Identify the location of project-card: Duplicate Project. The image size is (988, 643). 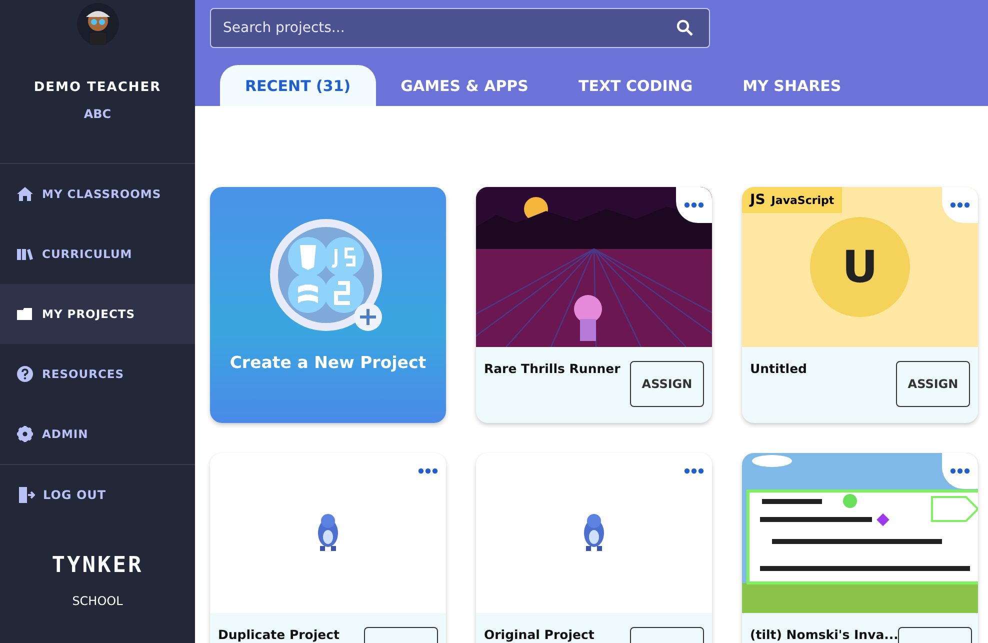
(328, 548).